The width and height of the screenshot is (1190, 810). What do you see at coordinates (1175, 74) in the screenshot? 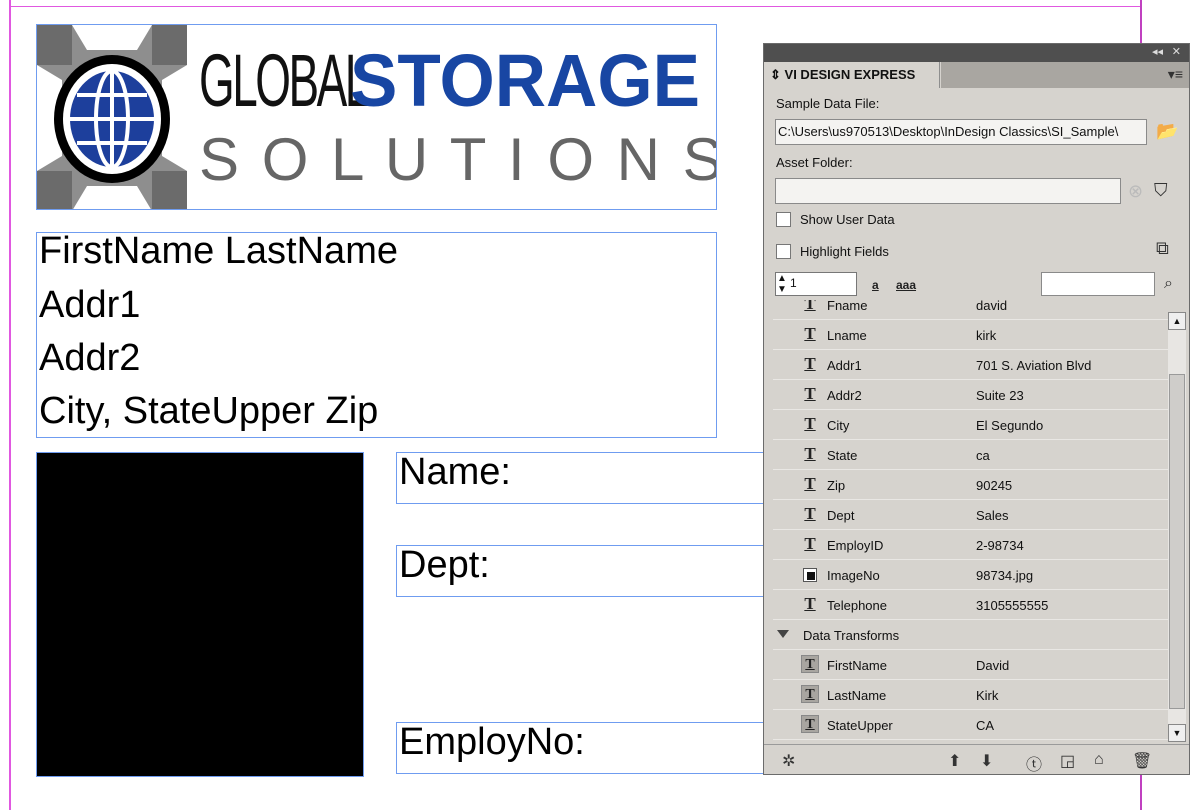
I see `panel-menu-icon: ▾≡` at bounding box center [1175, 74].